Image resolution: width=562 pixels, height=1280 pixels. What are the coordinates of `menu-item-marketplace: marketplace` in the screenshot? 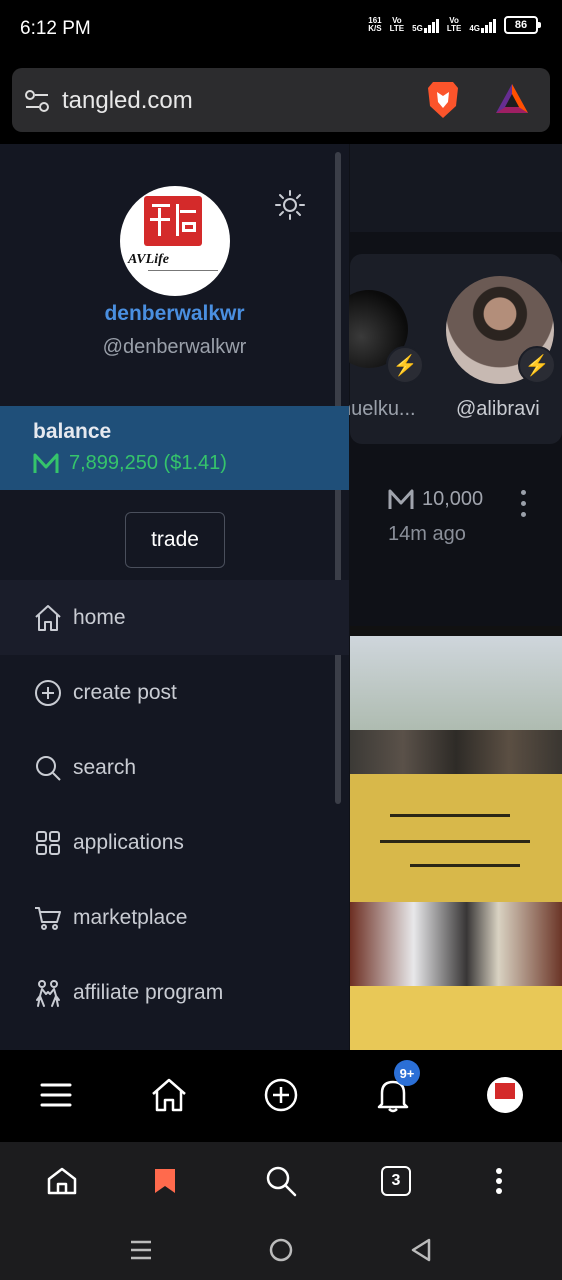 It's located at (174, 917).